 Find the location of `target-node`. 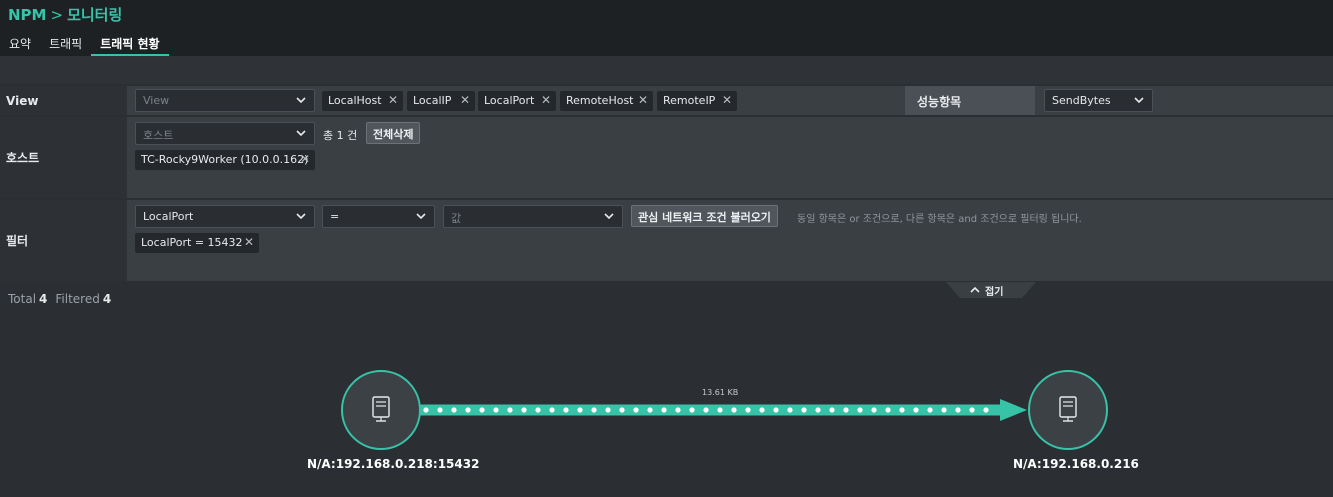

target-node is located at coordinates (1068, 410).